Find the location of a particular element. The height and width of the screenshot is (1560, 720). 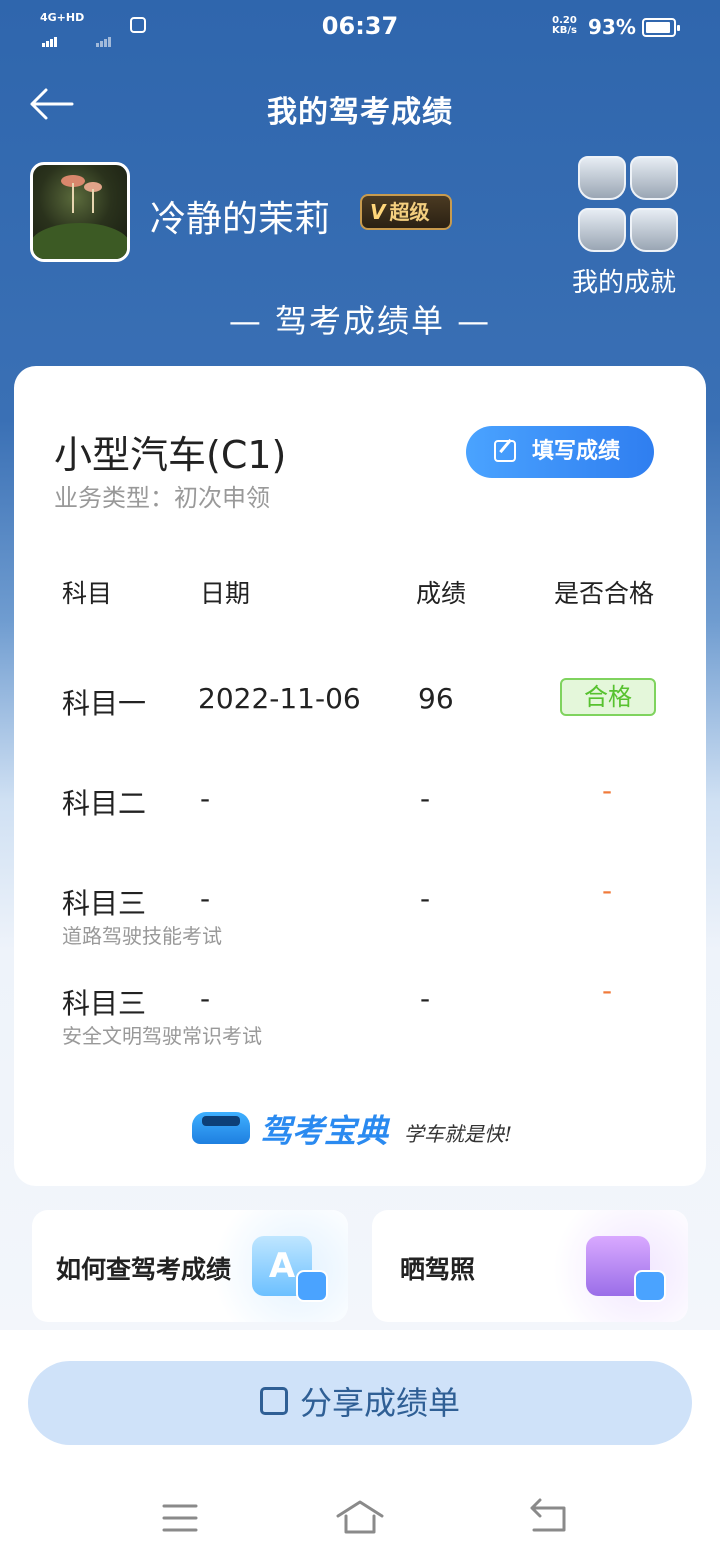

username: 冷静的茉莉 is located at coordinates (240, 219).